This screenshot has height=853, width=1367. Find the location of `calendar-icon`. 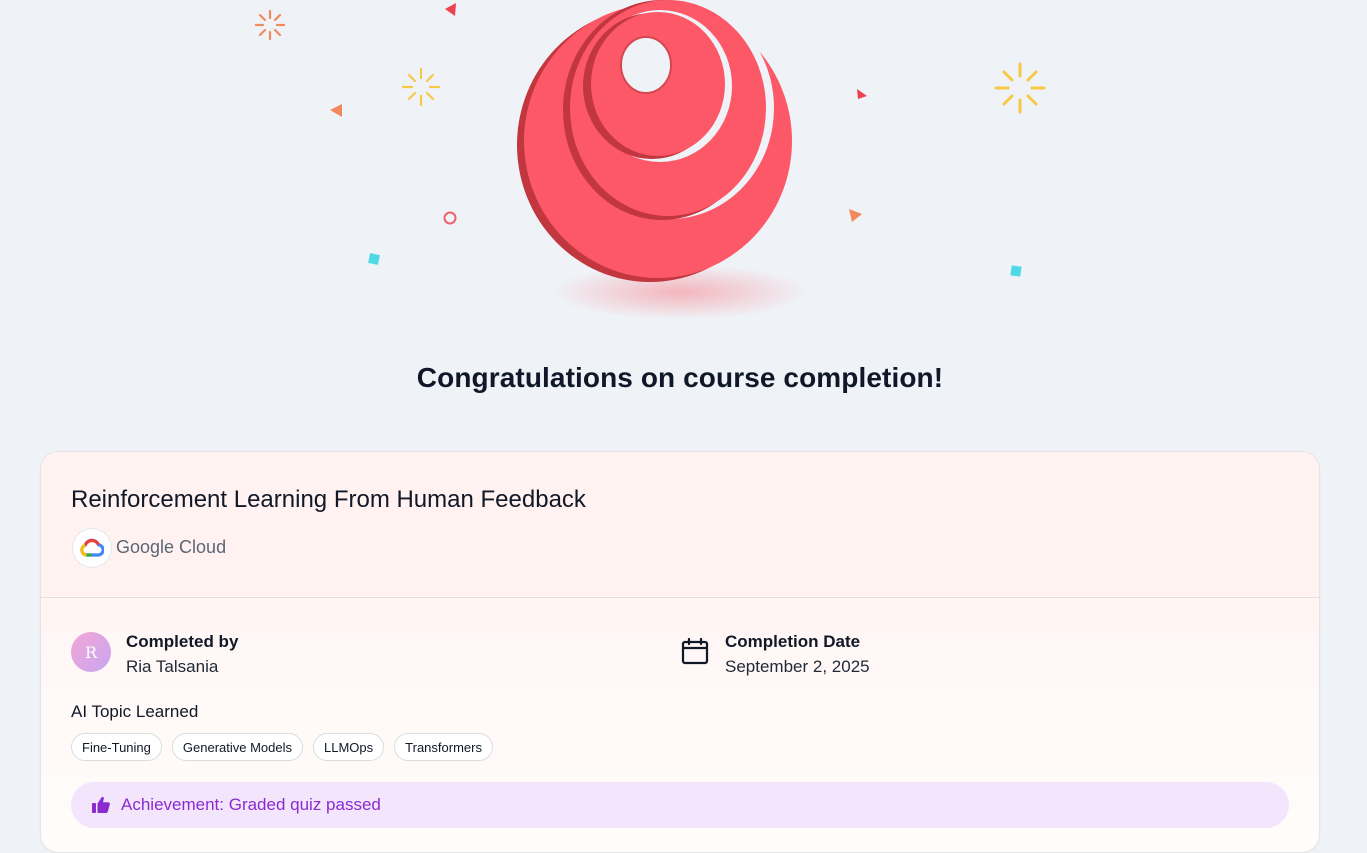

calendar-icon is located at coordinates (695, 651).